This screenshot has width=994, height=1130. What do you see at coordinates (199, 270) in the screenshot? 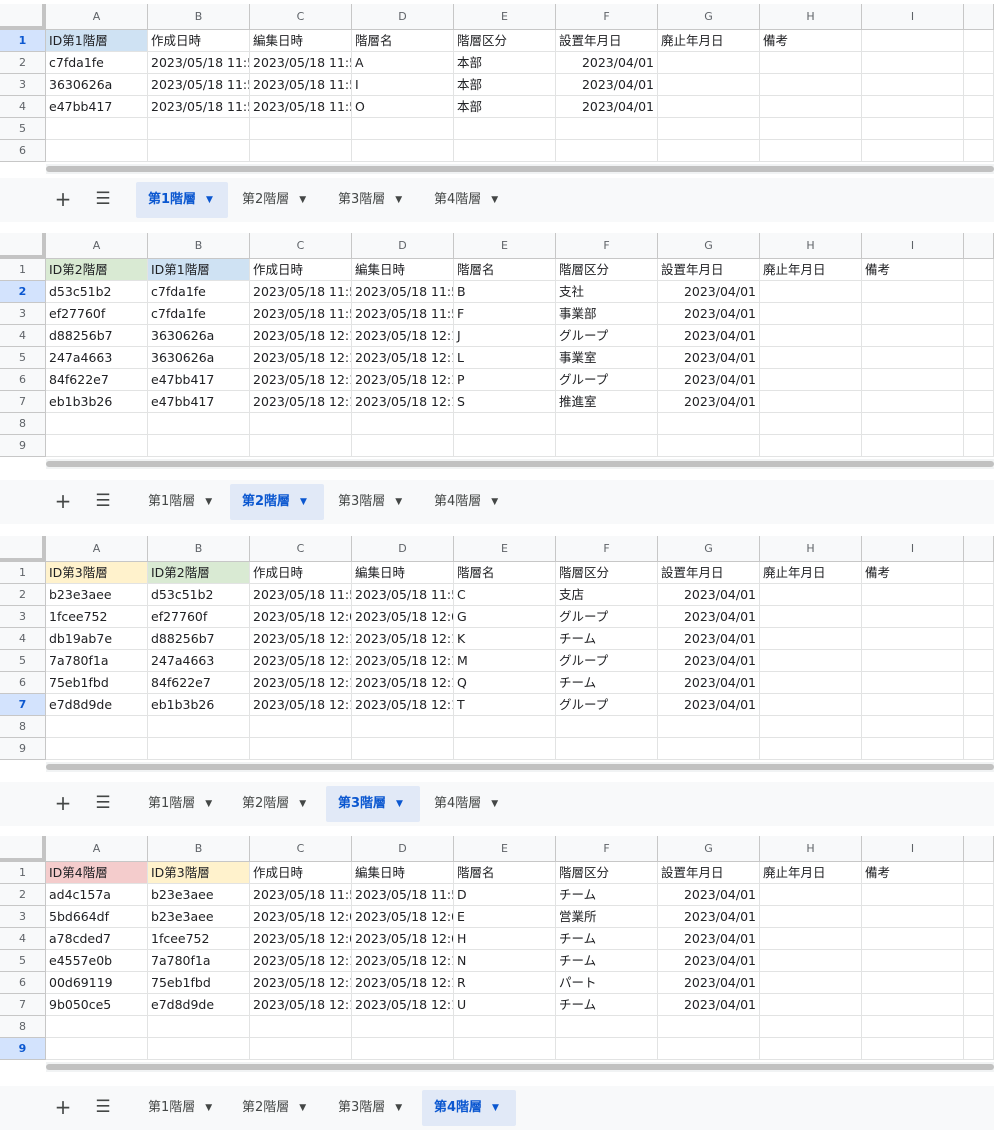
I see `header-cell: ID第1階層` at bounding box center [199, 270].